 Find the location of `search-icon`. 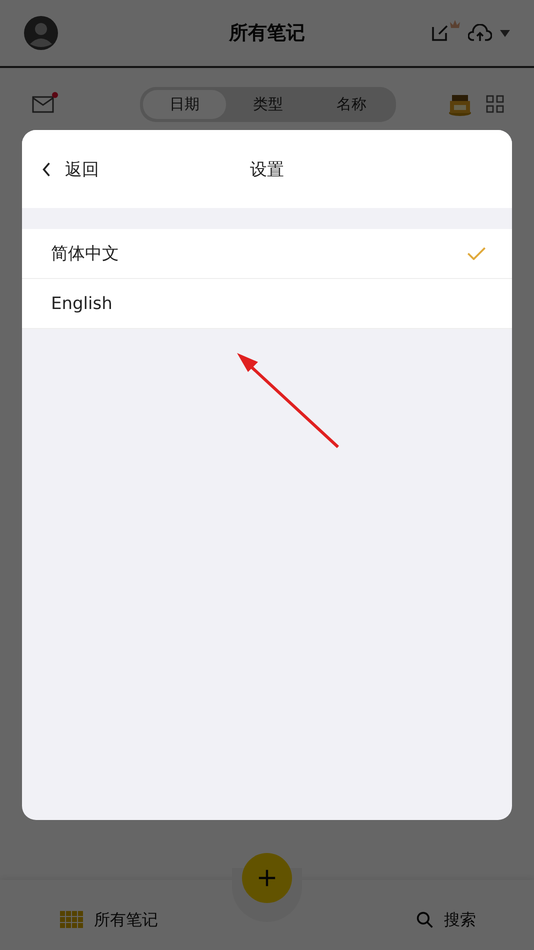

search-icon is located at coordinates (425, 920).